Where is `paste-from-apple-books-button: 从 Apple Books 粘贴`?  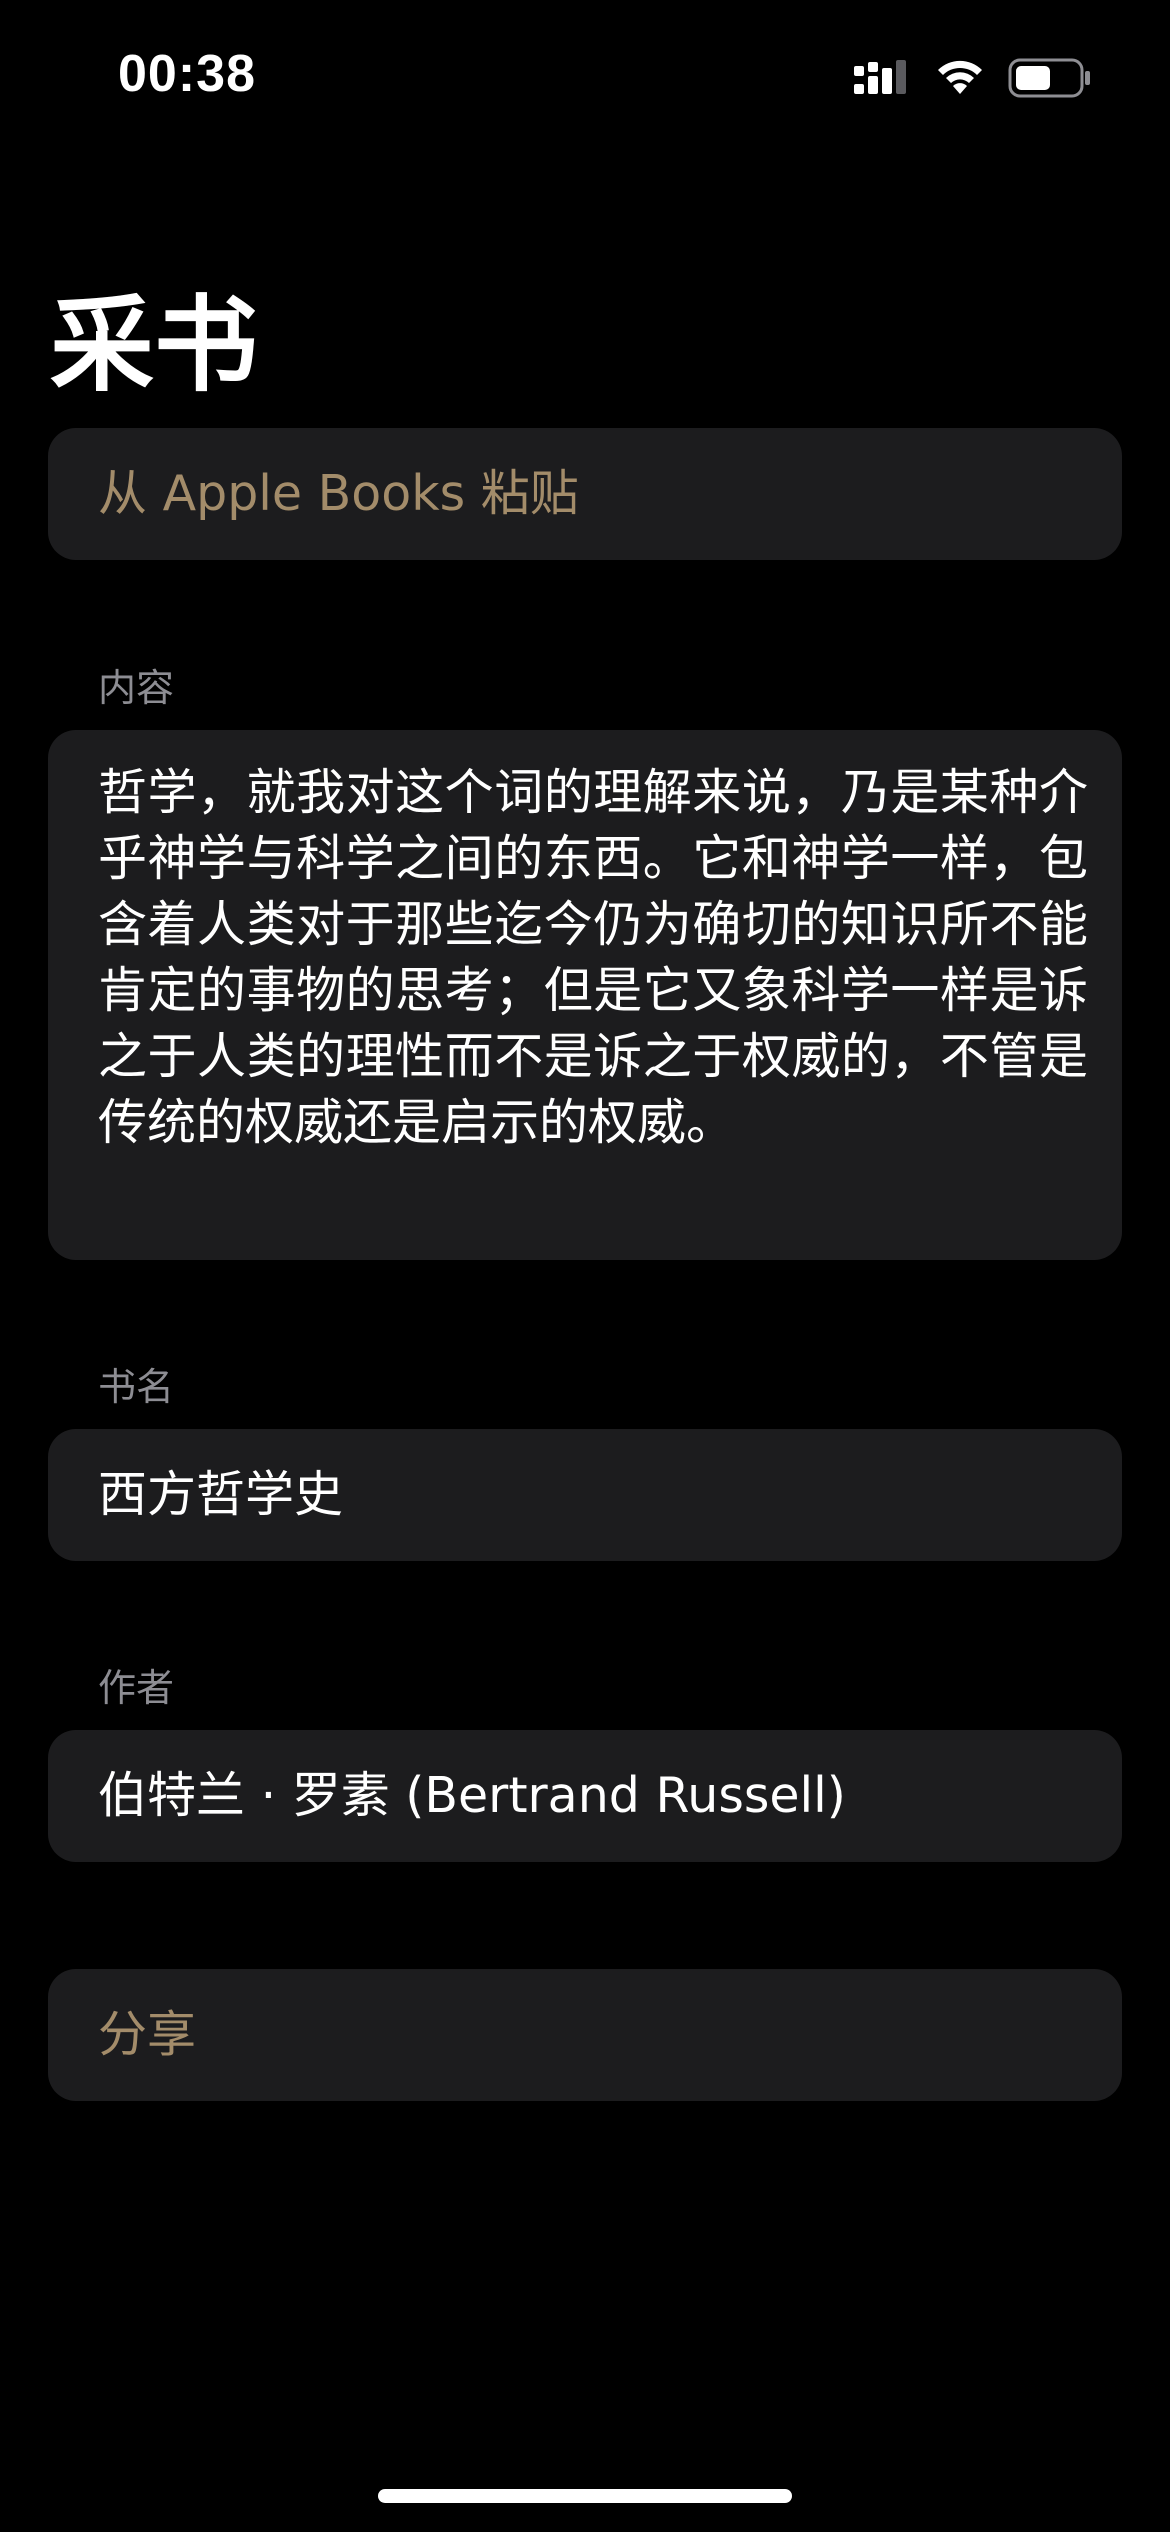
paste-from-apple-books-button: 从 Apple Books 粘贴 is located at coordinates (585, 494).